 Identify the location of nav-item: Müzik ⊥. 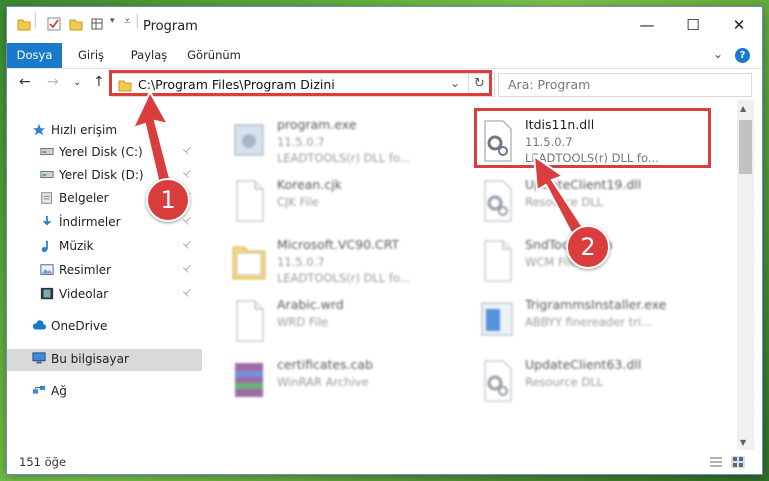
(104, 247).